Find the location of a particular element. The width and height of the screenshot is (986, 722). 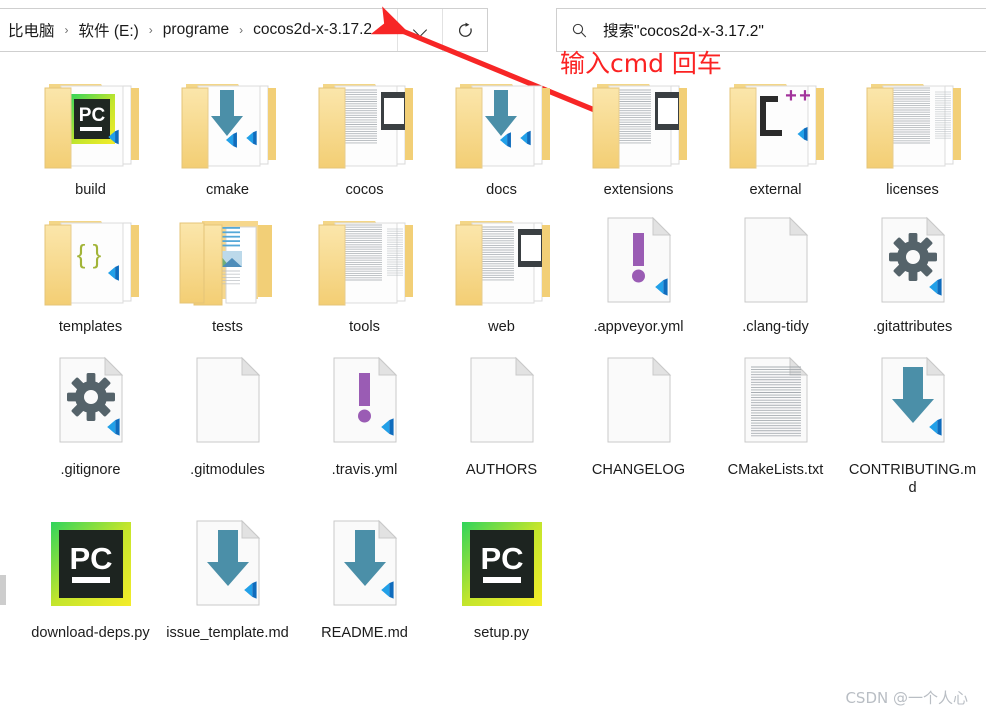

file-item-label: extensions is located at coordinates (638, 190).